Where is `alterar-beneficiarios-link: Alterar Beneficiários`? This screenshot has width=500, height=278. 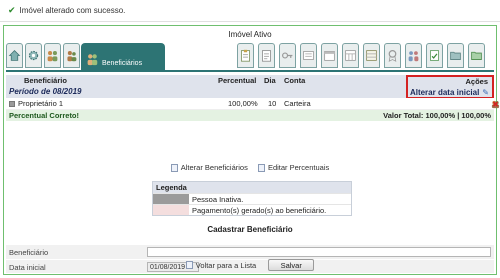
alterar-beneficiarios-link: Alterar Beneficiários is located at coordinates (209, 167).